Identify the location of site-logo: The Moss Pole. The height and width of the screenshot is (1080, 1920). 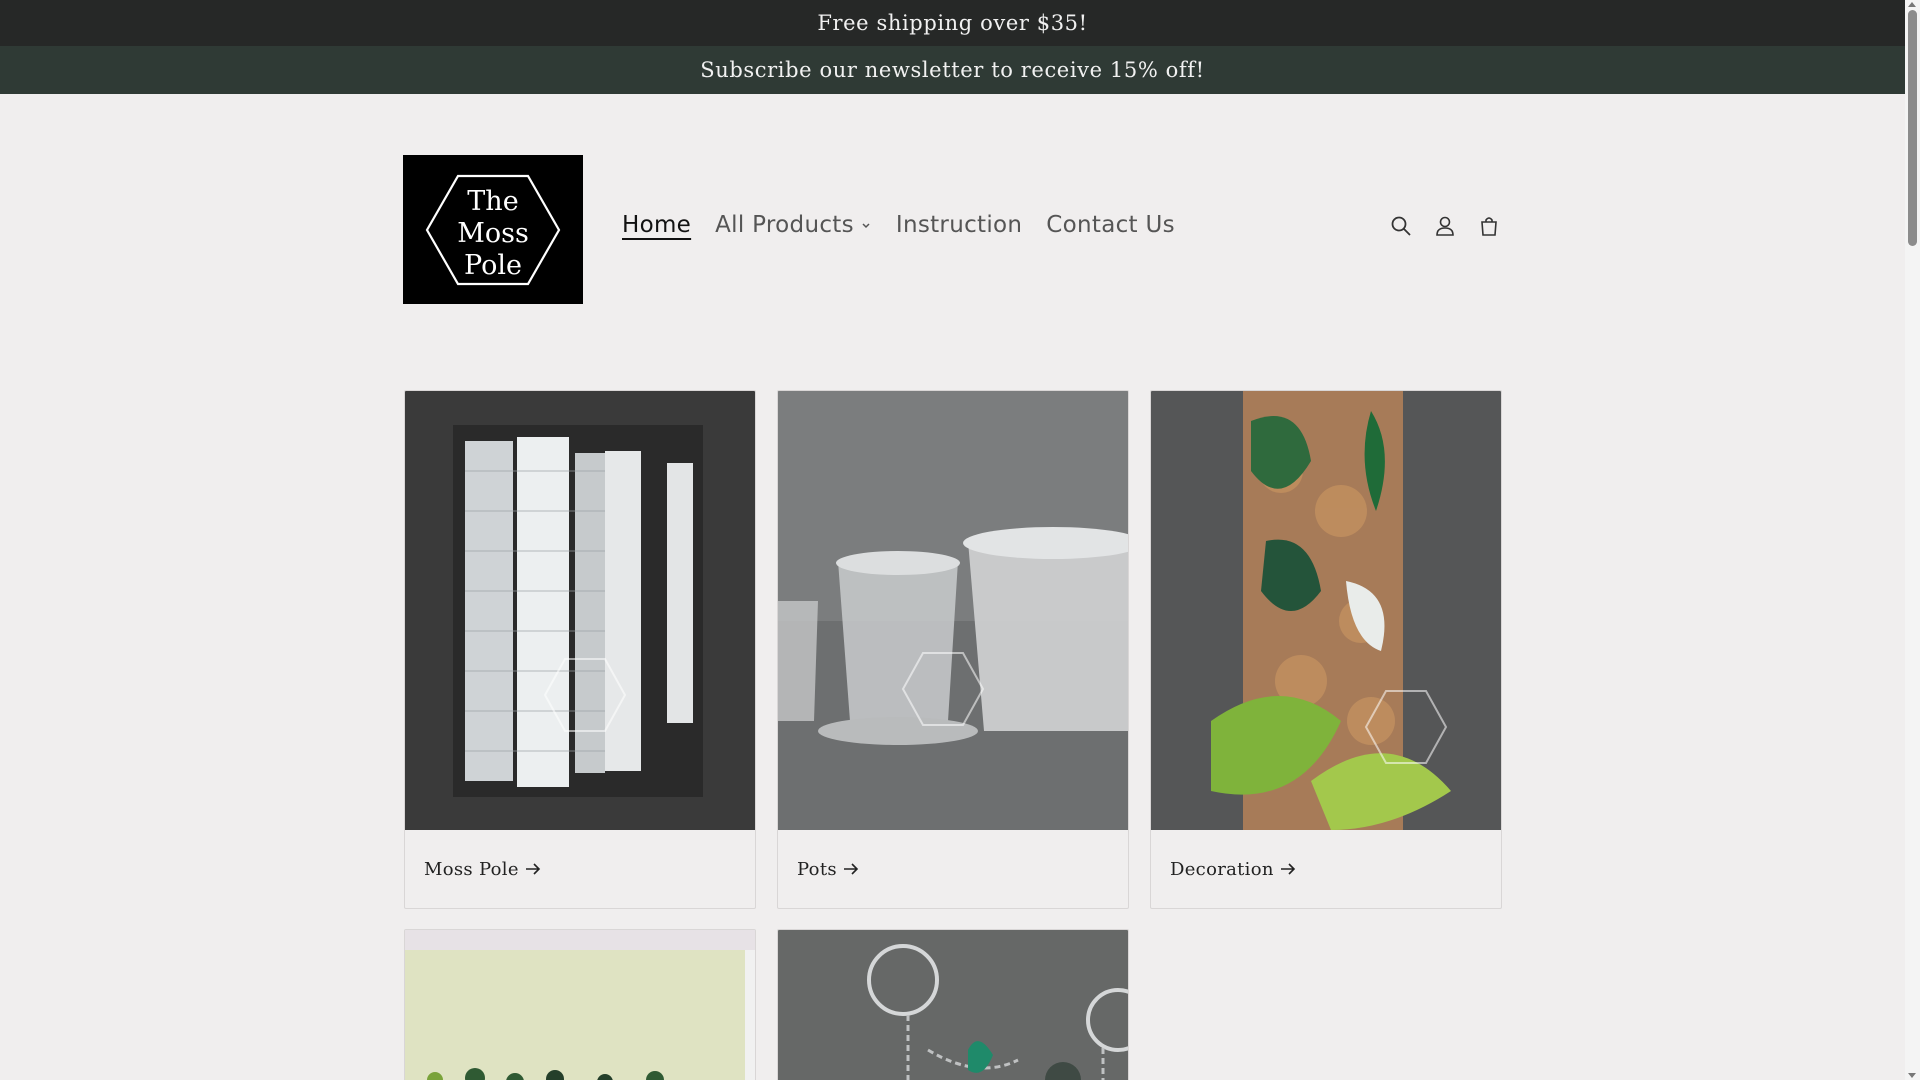
(493, 229).